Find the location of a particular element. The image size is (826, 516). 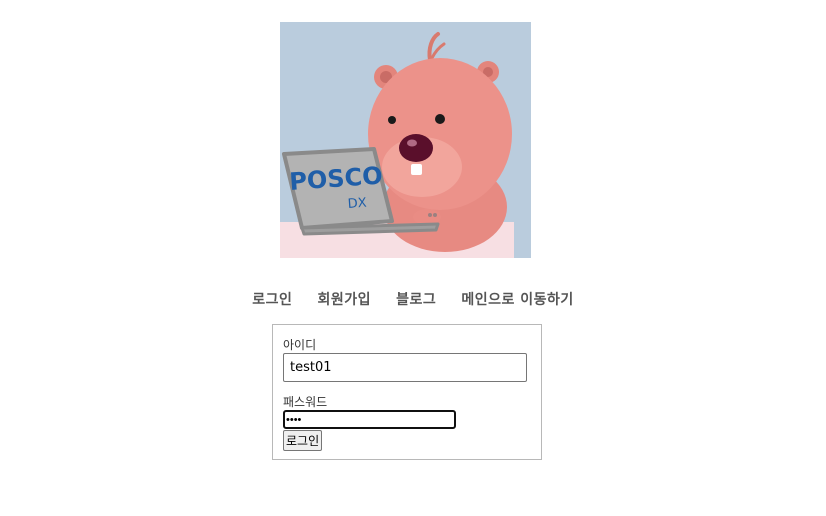

dx-logo-text: DX is located at coordinates (357, 204).